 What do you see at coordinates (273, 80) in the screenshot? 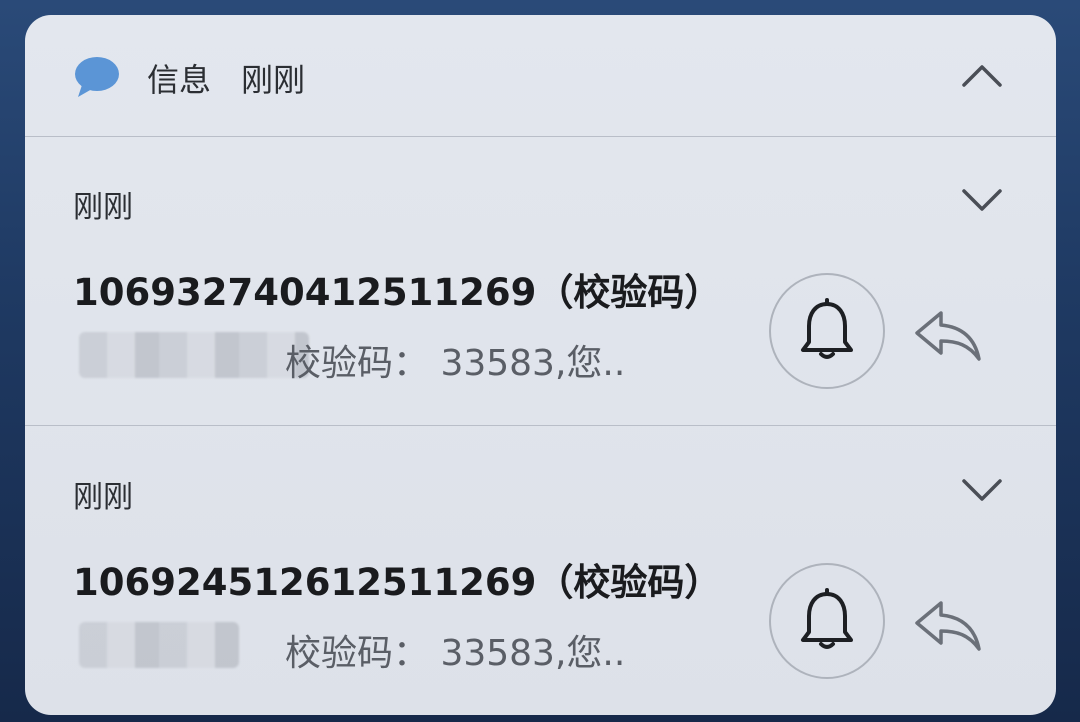
I see `header-timestamp: 刚刚` at bounding box center [273, 80].